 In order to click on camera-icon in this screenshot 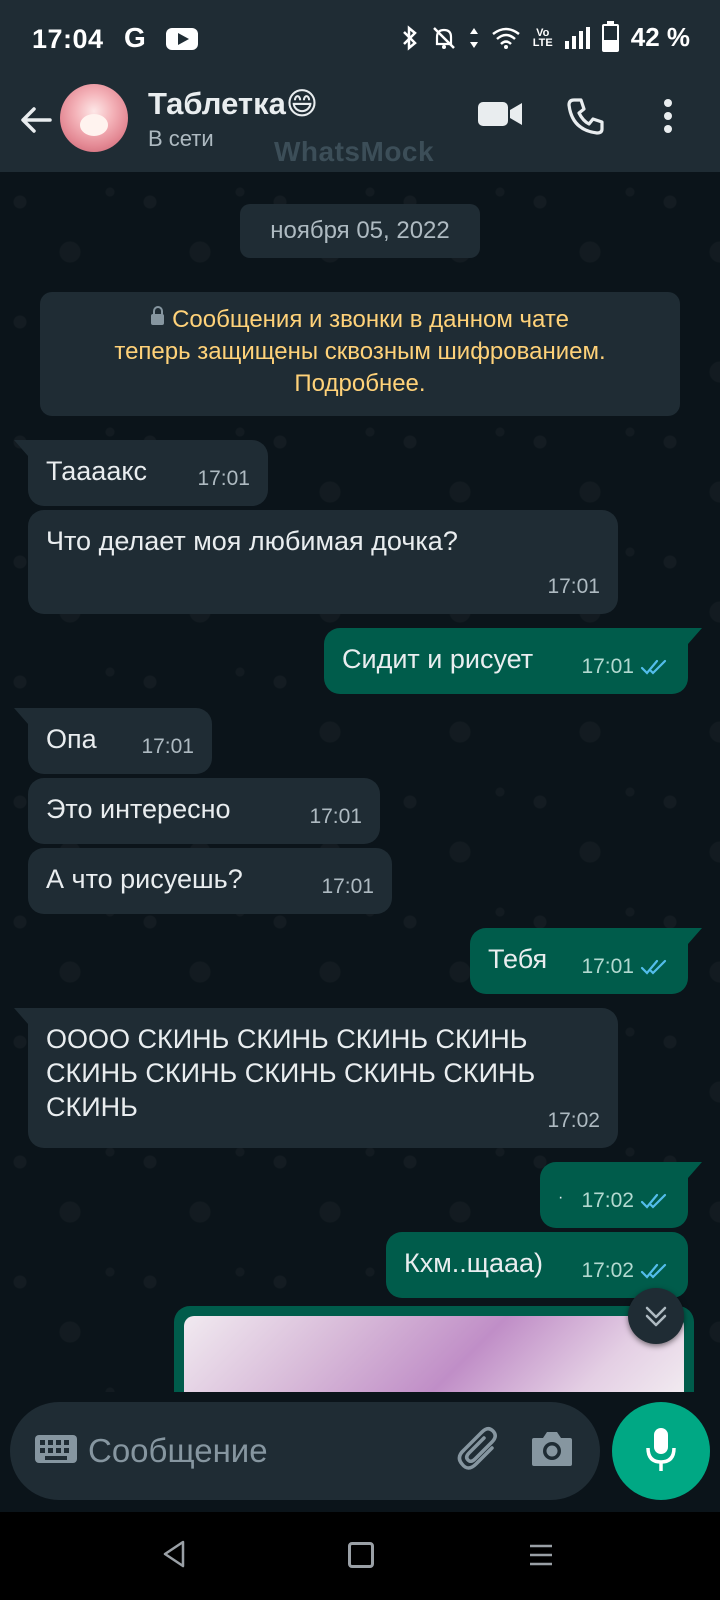, I will do `click(552, 1448)`.